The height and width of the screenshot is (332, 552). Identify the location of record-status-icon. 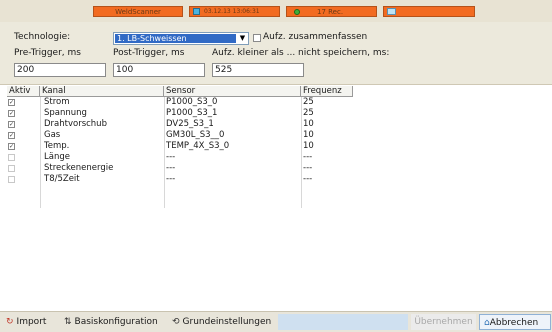
(297, 12).